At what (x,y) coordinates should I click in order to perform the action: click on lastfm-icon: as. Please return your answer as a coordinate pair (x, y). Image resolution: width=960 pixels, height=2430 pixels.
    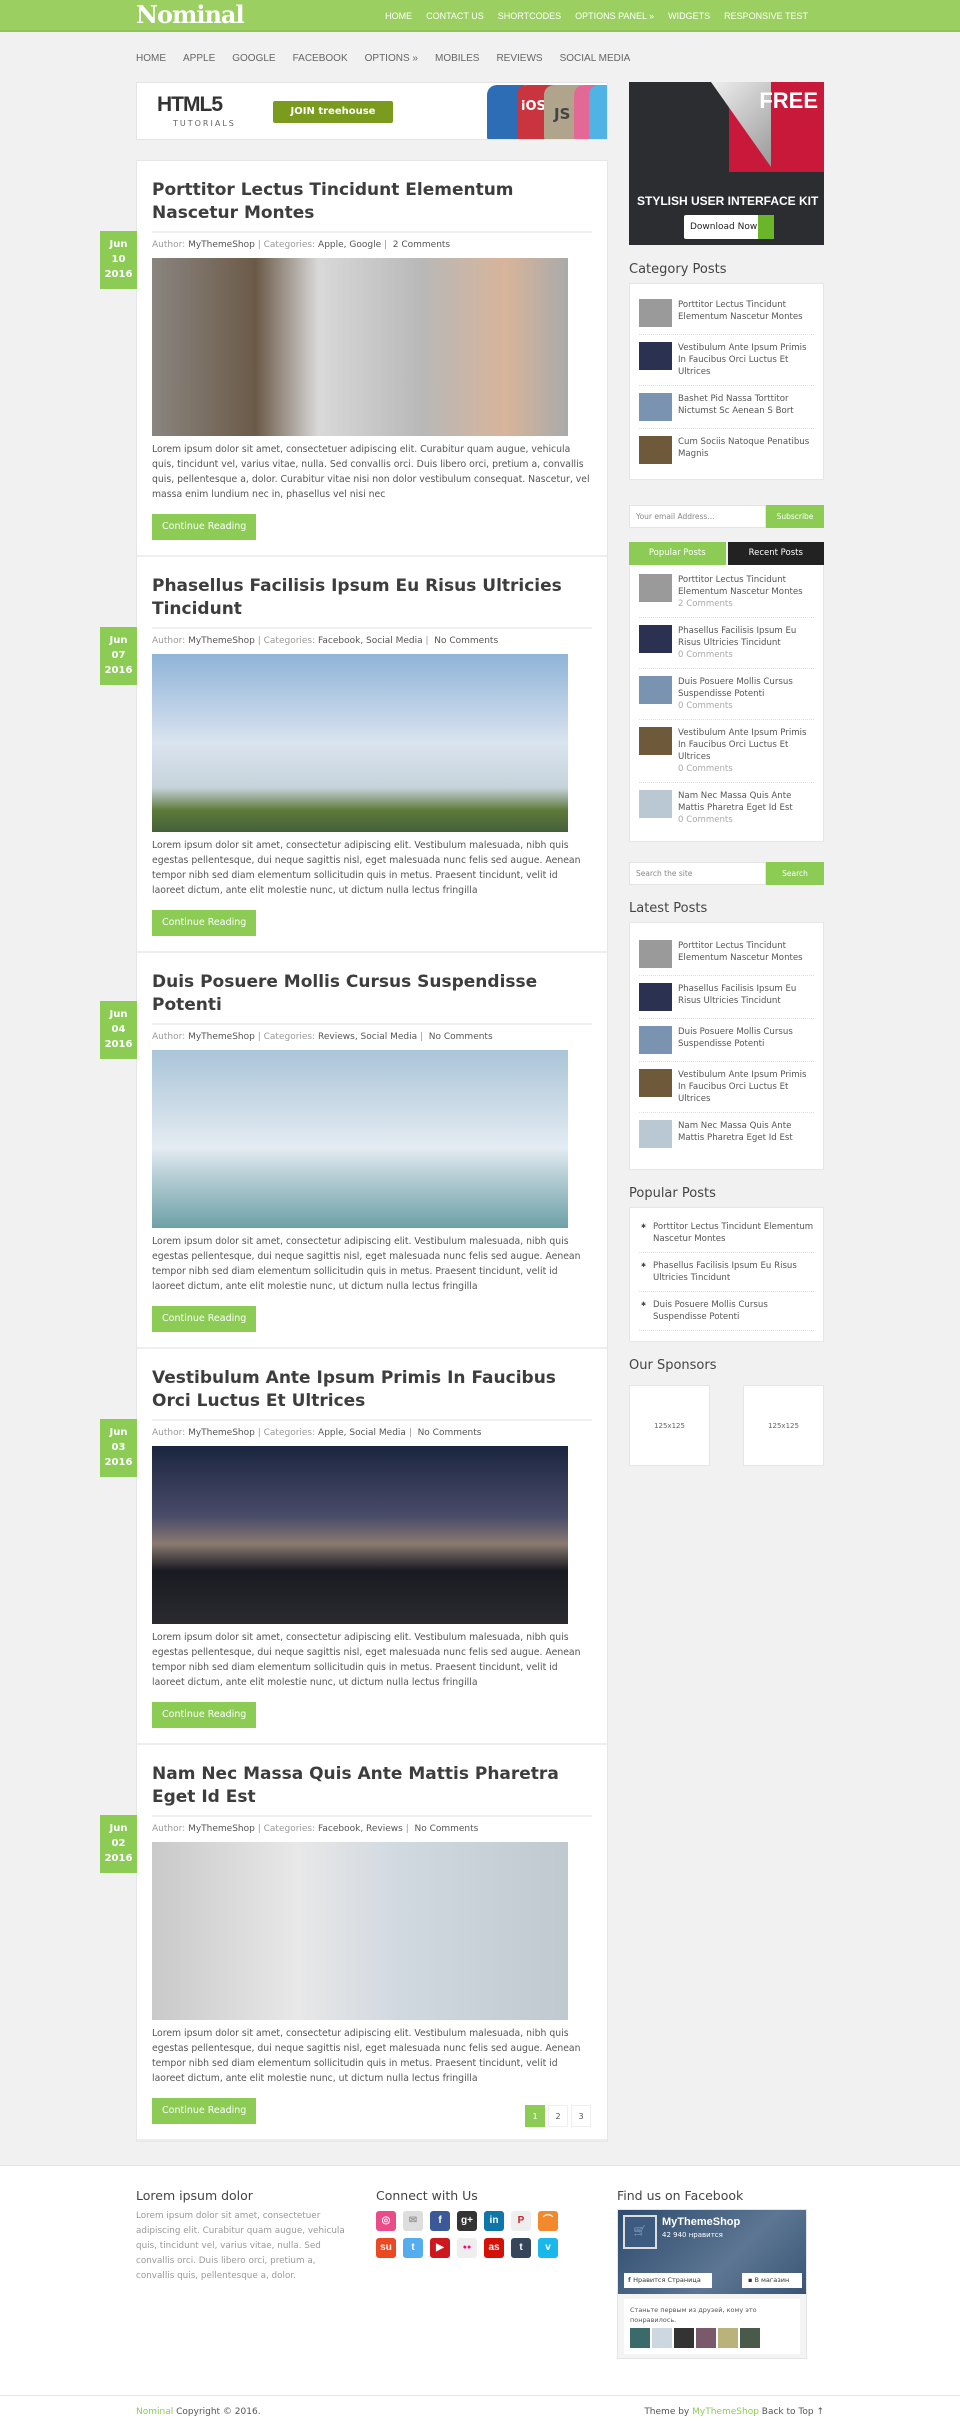
    Looking at the image, I should click on (494, 2248).